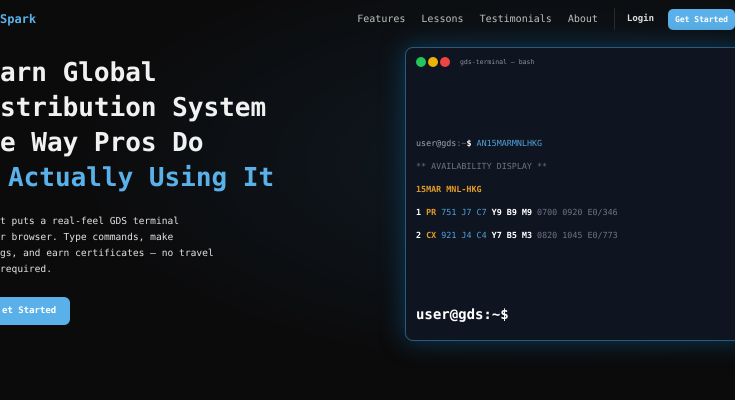 The width and height of the screenshot is (735, 400). I want to click on headline-line: arn Global, so click(79, 73).